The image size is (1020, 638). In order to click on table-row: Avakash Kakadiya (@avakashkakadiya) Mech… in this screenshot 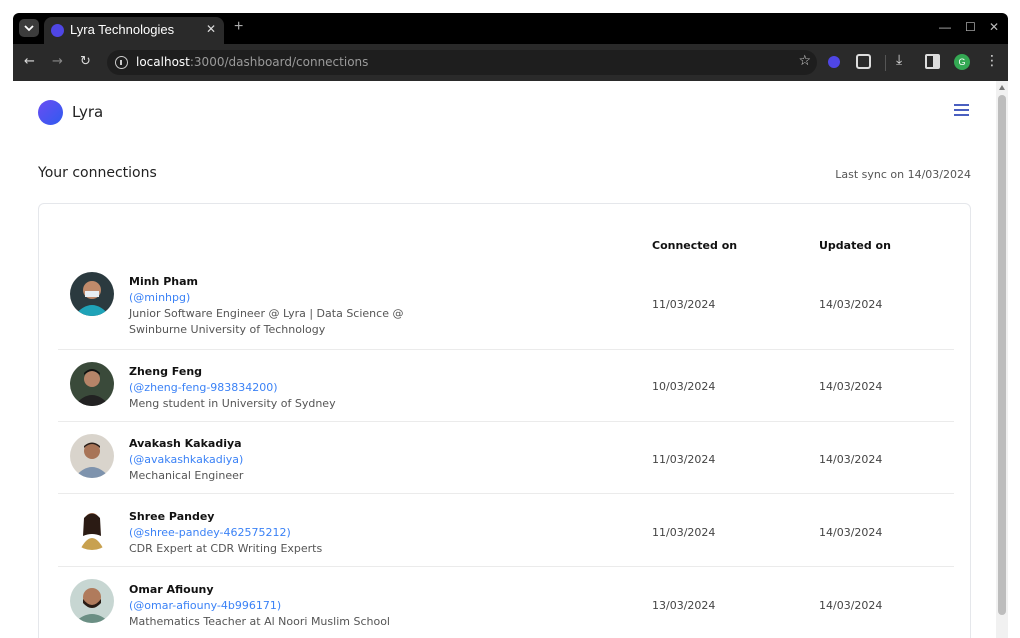, I will do `click(506, 458)`.